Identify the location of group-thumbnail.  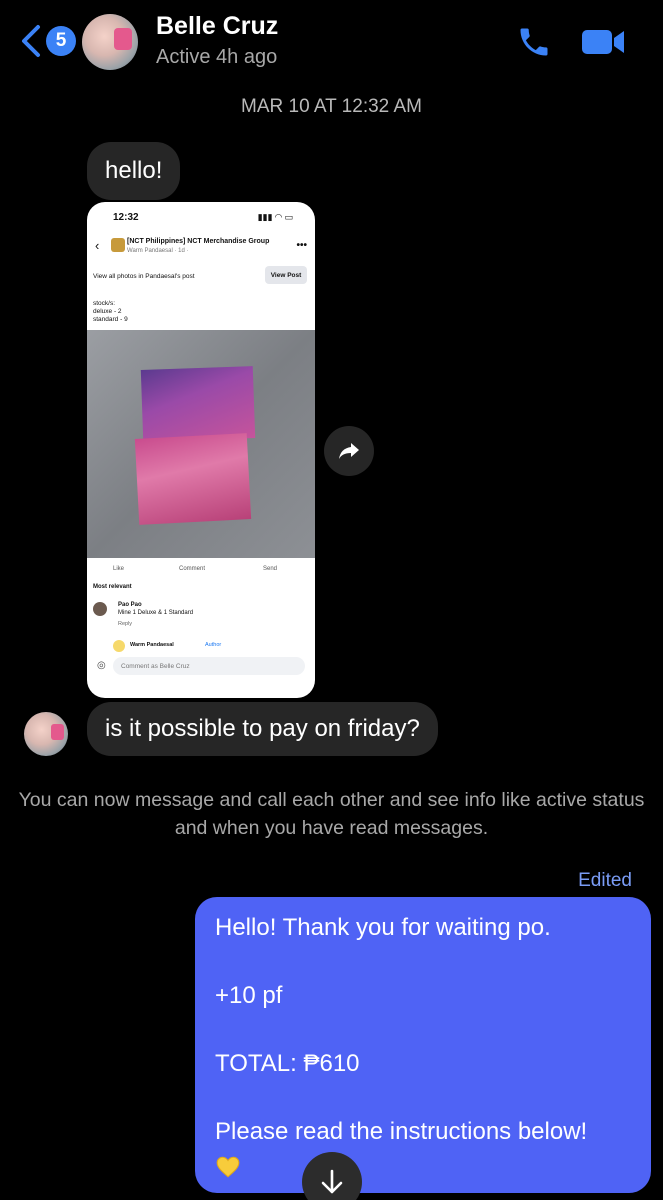
(118, 245).